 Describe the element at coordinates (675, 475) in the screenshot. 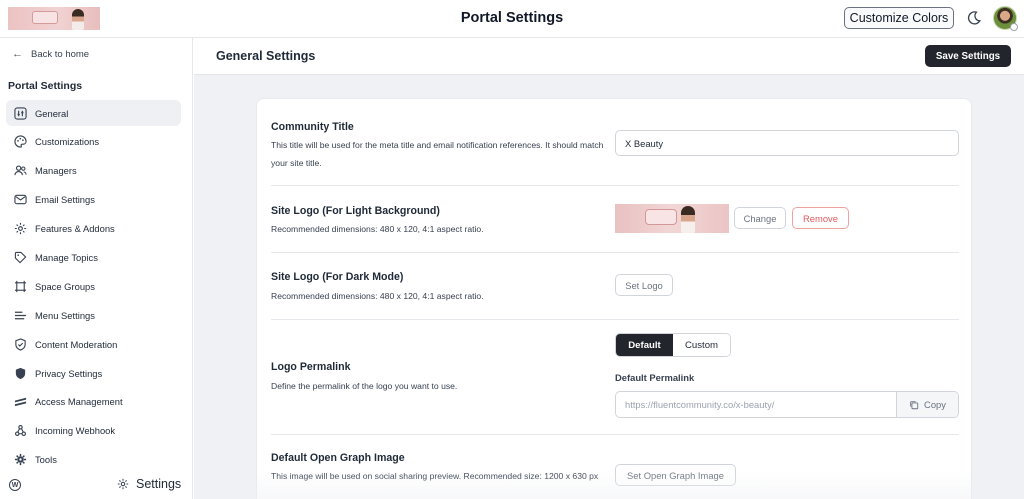

I see `set-og-image-button: Set Open Graph Image` at that location.